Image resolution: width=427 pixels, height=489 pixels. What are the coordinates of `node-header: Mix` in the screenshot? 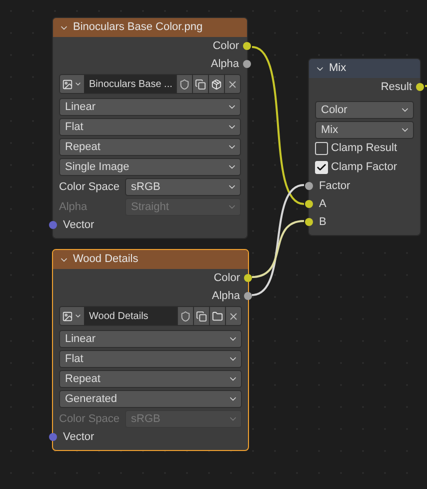 It's located at (364, 68).